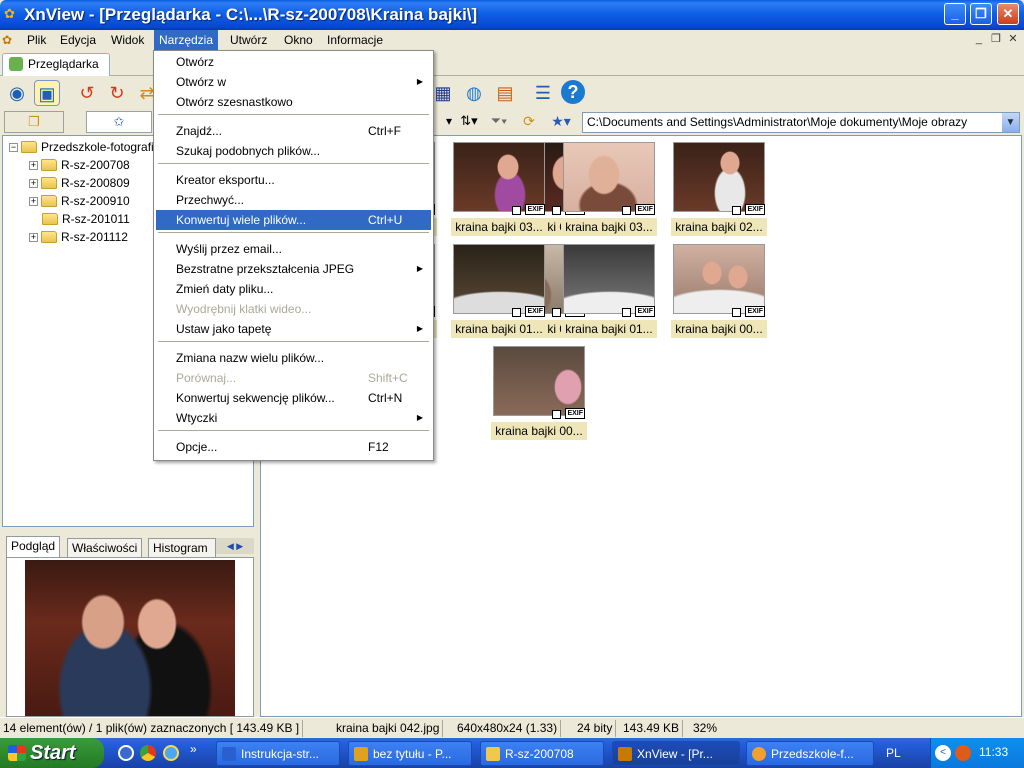  What do you see at coordinates (13, 147) in the screenshot?
I see `collapse-icon: −` at bounding box center [13, 147].